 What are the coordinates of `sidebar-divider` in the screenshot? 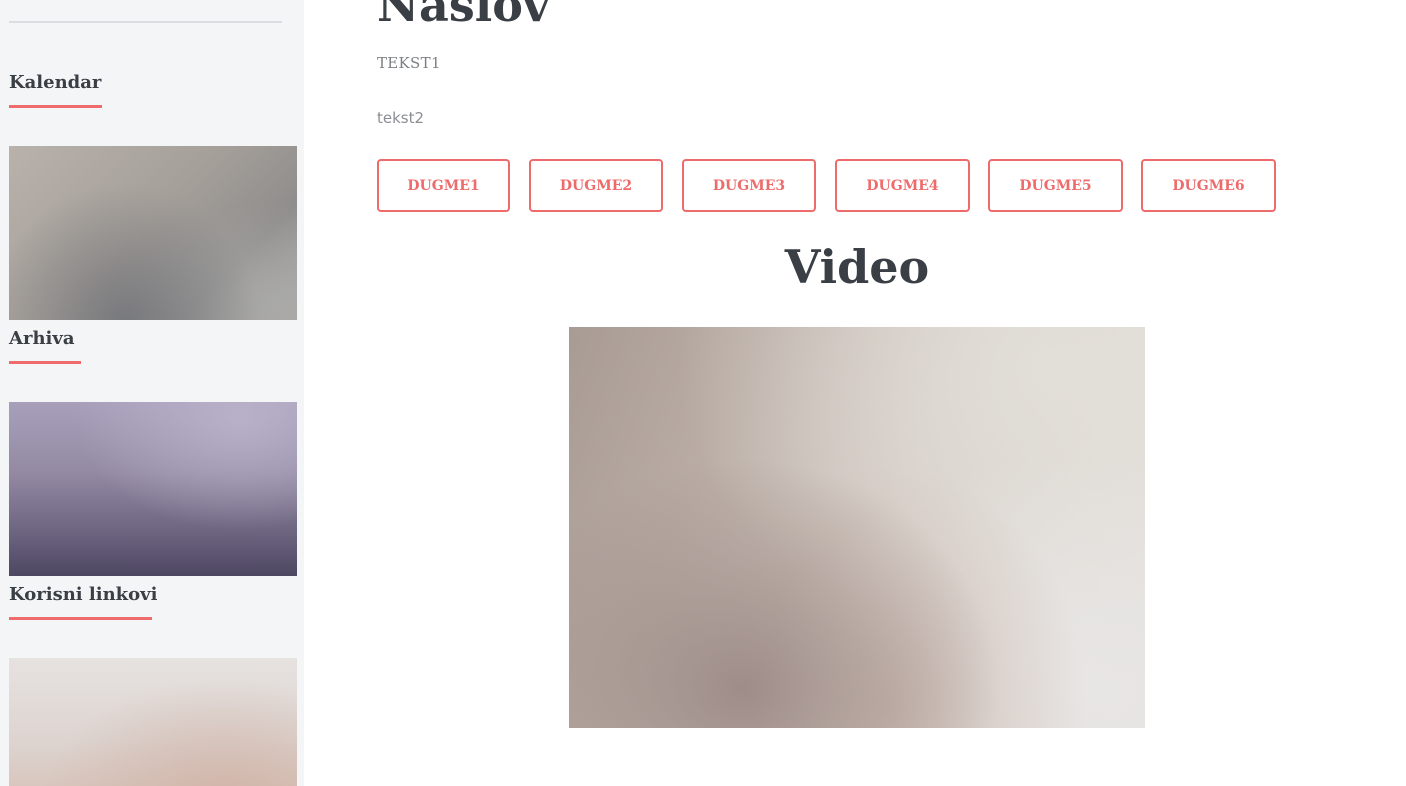 It's located at (145, 22).